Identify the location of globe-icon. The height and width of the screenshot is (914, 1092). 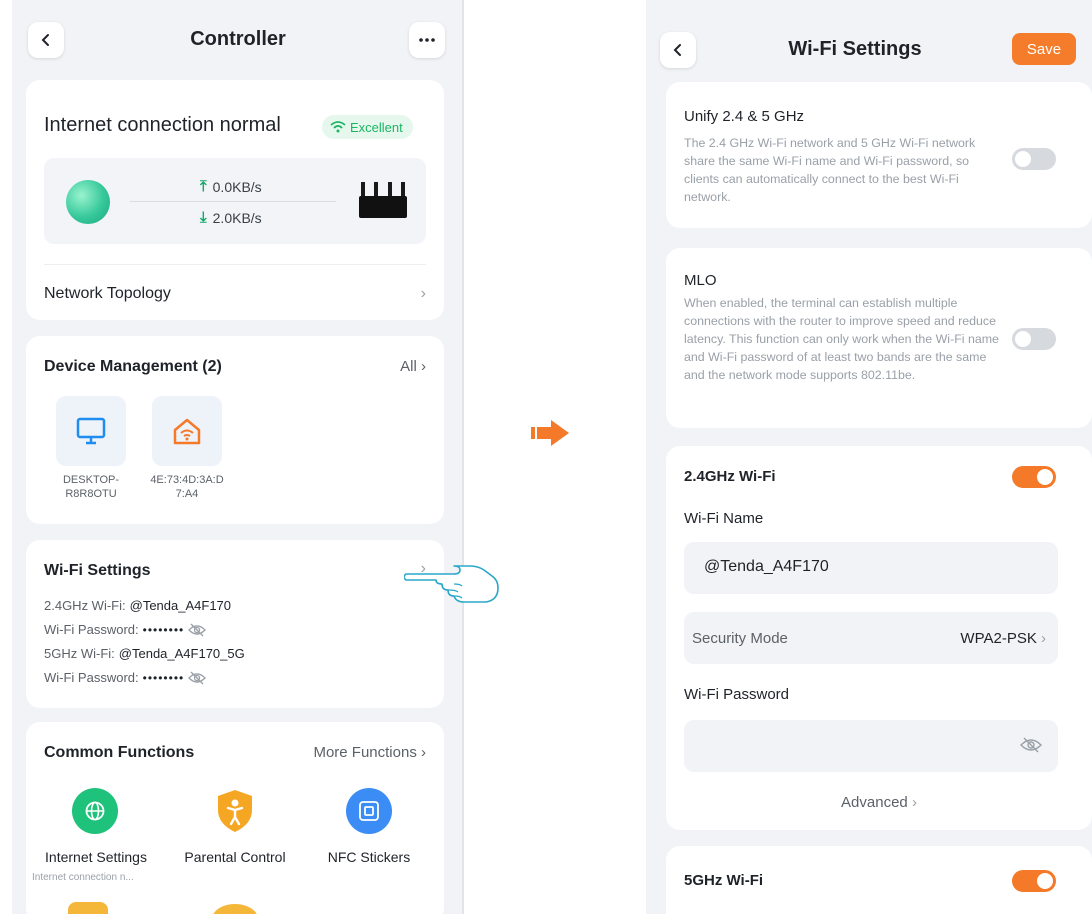
(95, 811).